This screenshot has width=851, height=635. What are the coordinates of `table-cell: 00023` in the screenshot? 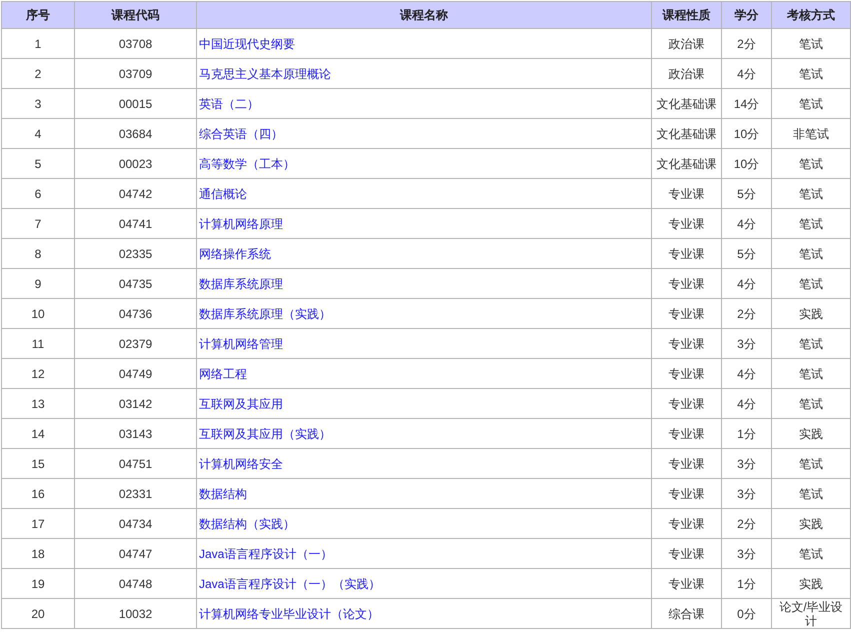 It's located at (135, 163).